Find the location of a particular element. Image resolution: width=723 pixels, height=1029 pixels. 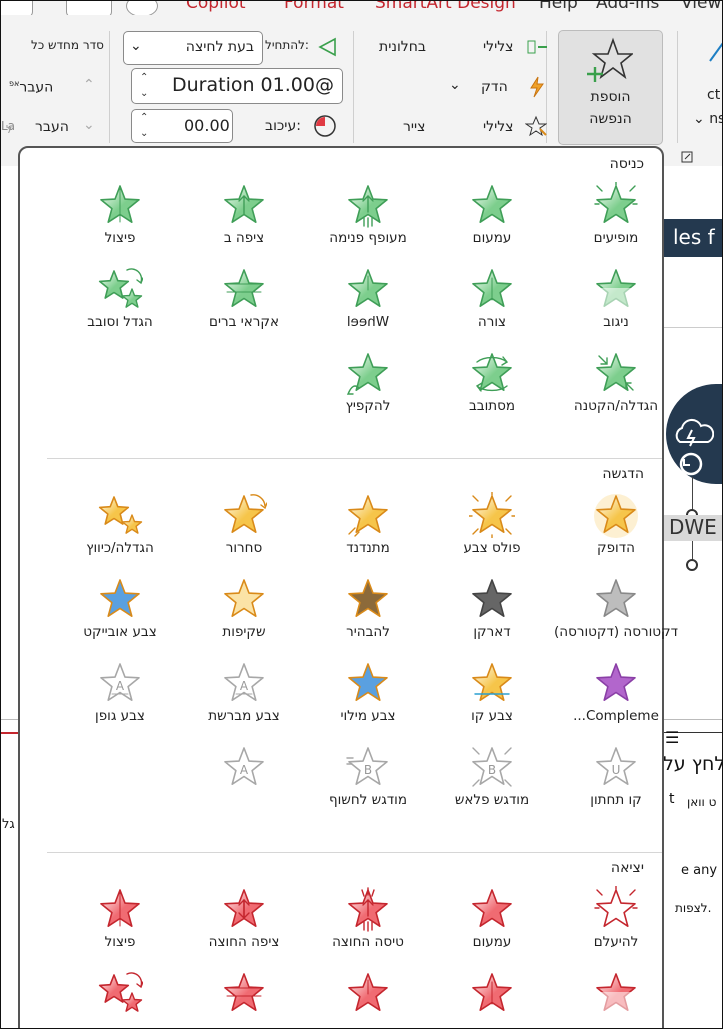

animation-effect: אקראי ברים is located at coordinates (244, 305).